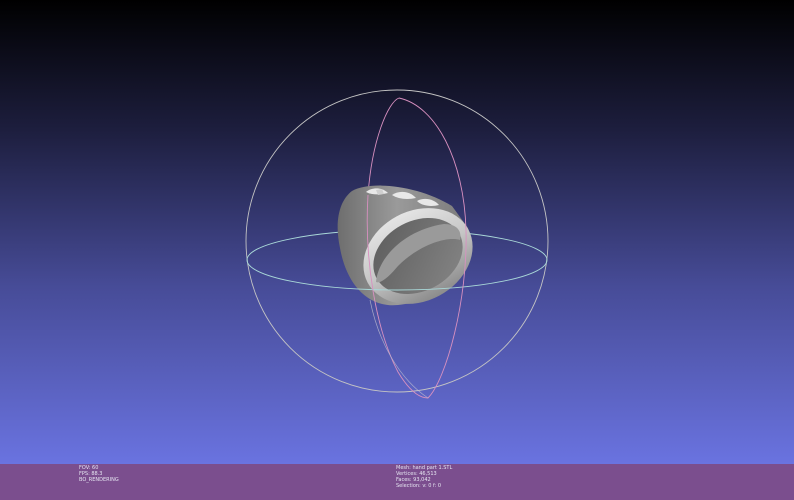 The image size is (794, 500). What do you see at coordinates (99, 474) in the screenshot?
I see `render-info: FOV: 60 FPS: 88.3 BO_RENDERING` at bounding box center [99, 474].